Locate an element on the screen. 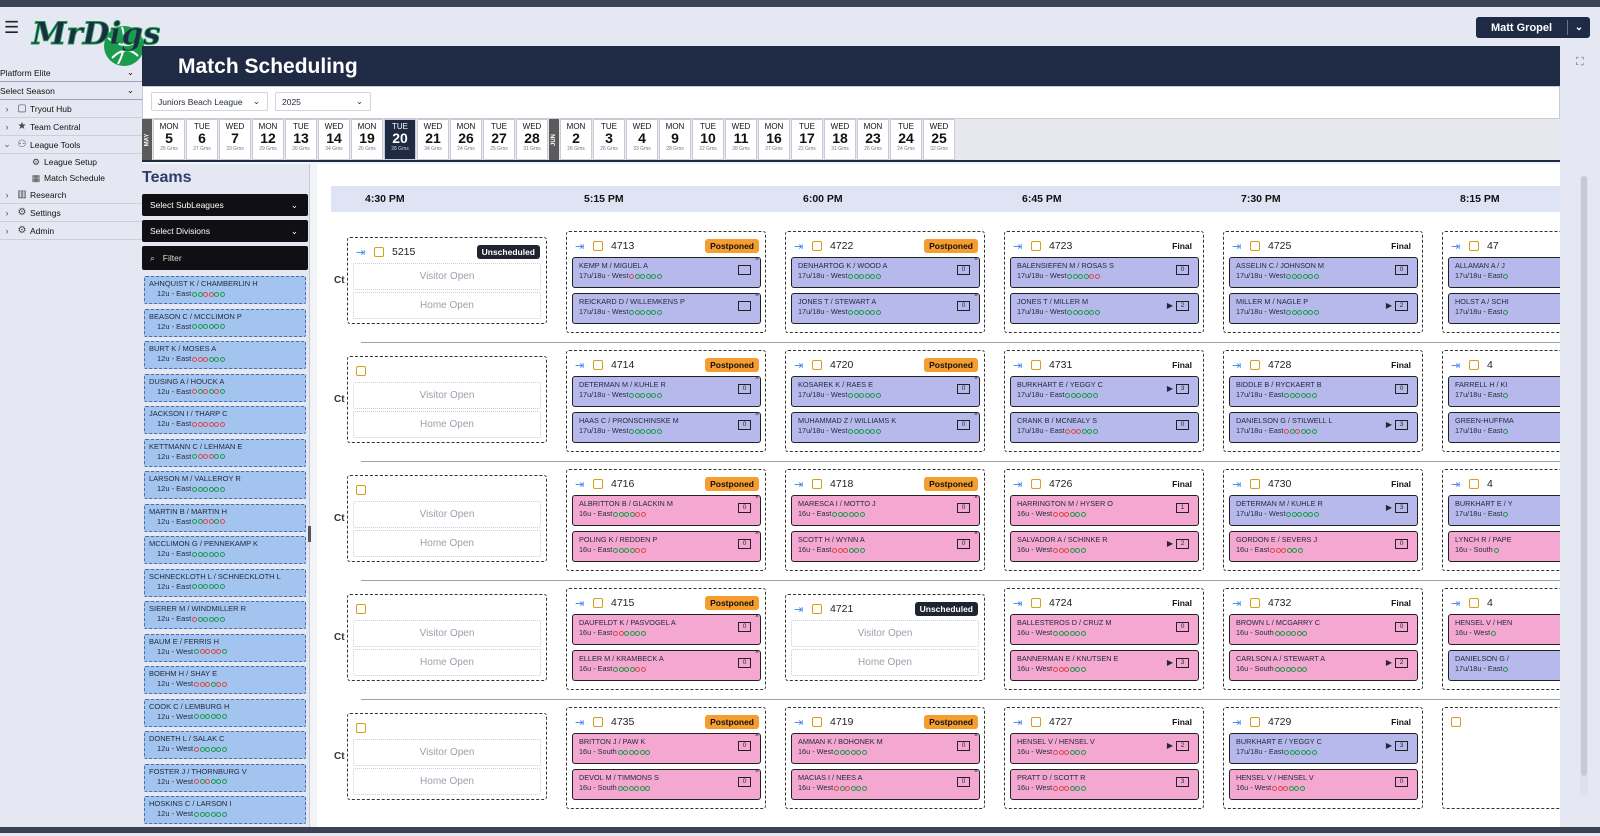  team-slot: AMMAN K / BOHONEK M 16u - West 0 × is located at coordinates (885, 748).